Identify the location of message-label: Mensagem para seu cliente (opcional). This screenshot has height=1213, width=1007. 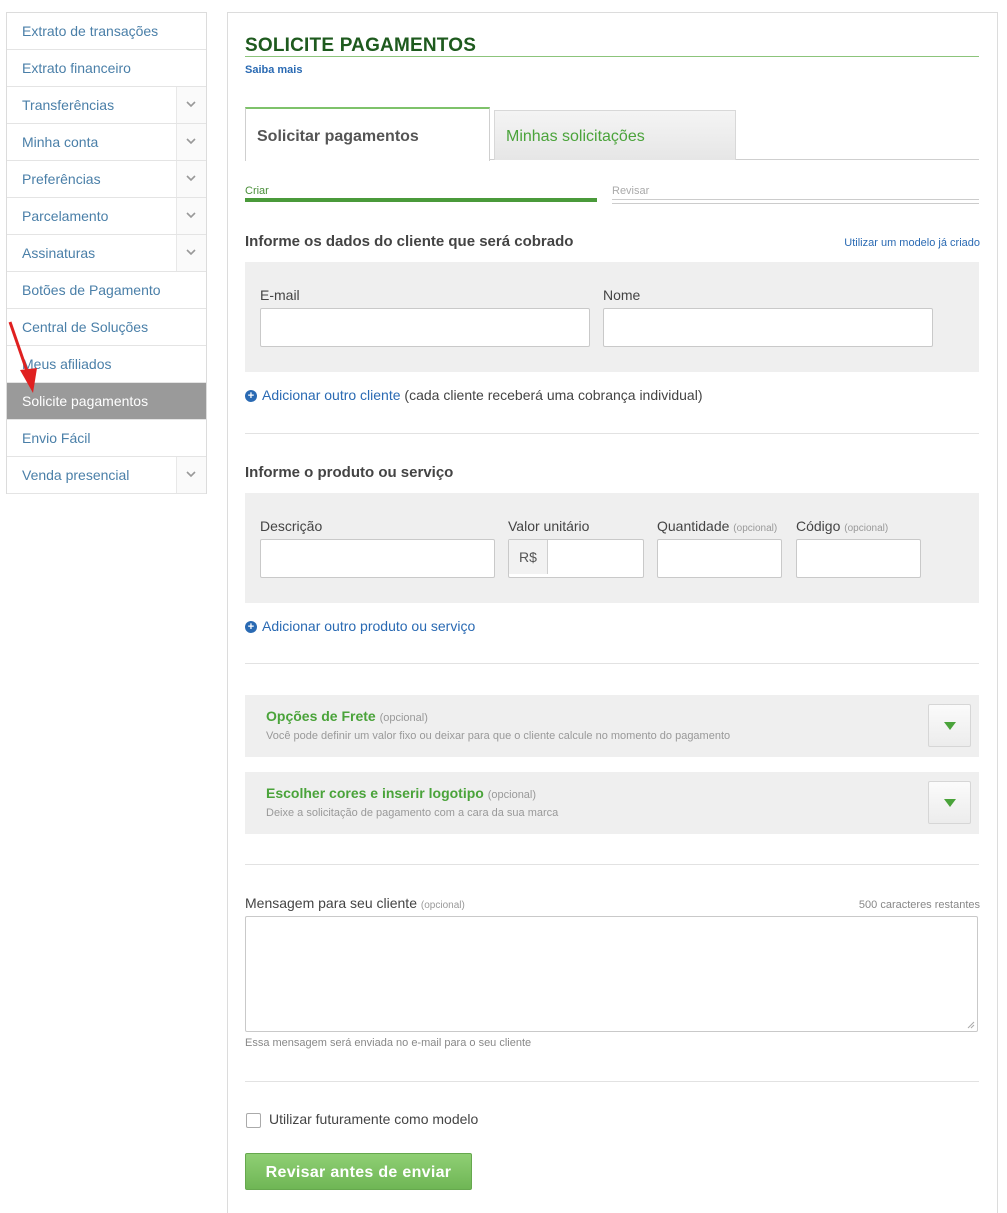
(355, 903).